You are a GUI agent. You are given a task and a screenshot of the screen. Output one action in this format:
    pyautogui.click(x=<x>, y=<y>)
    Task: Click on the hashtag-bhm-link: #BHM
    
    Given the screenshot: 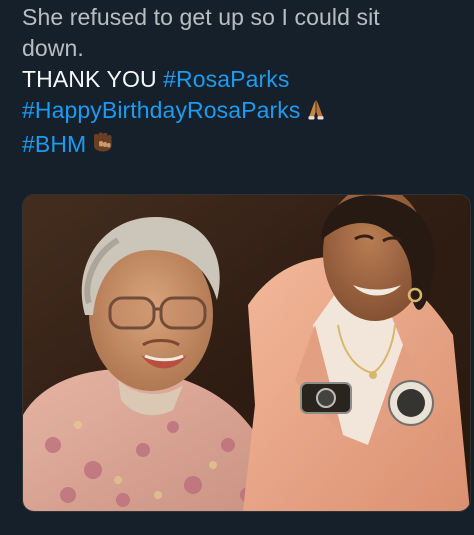 What is the action you would take?
    pyautogui.click(x=54, y=144)
    